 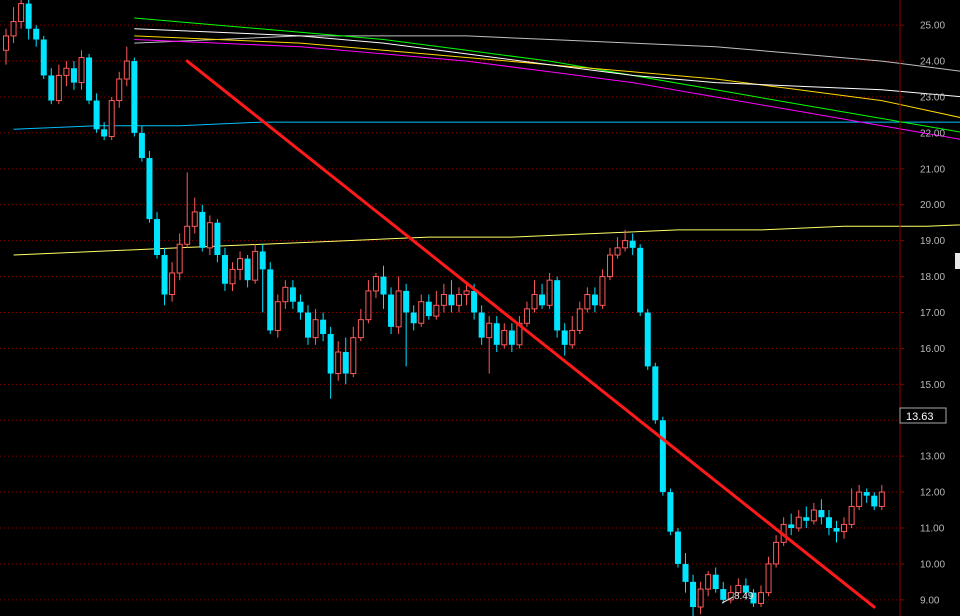 I want to click on y-tick-label: 20.00, so click(x=932, y=205).